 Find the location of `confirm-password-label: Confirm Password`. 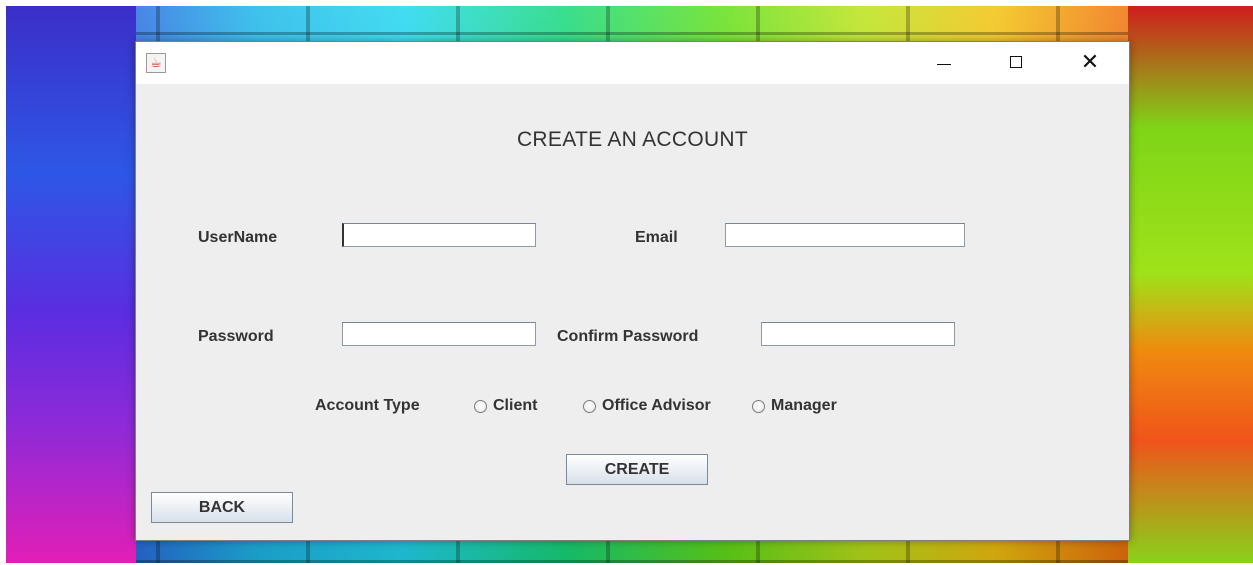

confirm-password-label: Confirm Password is located at coordinates (628, 336).